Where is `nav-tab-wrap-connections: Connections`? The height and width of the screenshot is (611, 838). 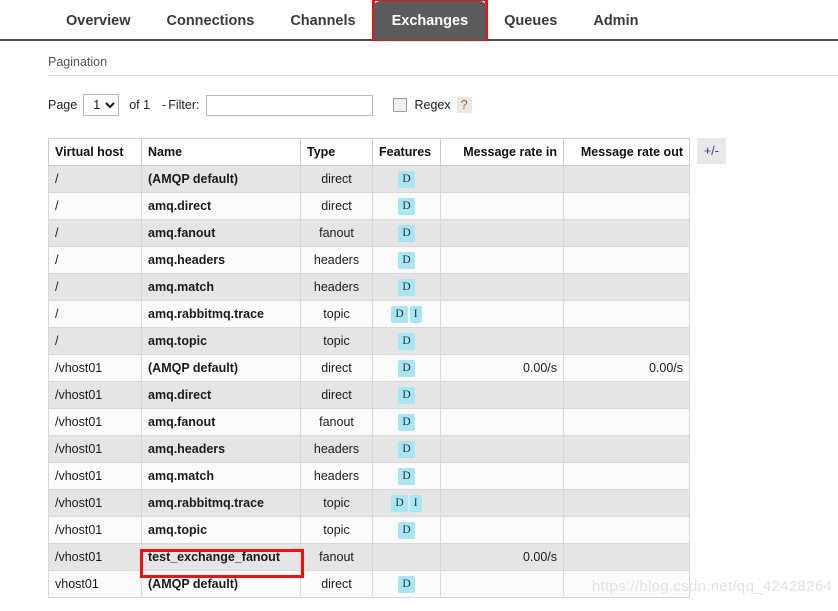
nav-tab-wrap-connections: Connections is located at coordinates (211, 19).